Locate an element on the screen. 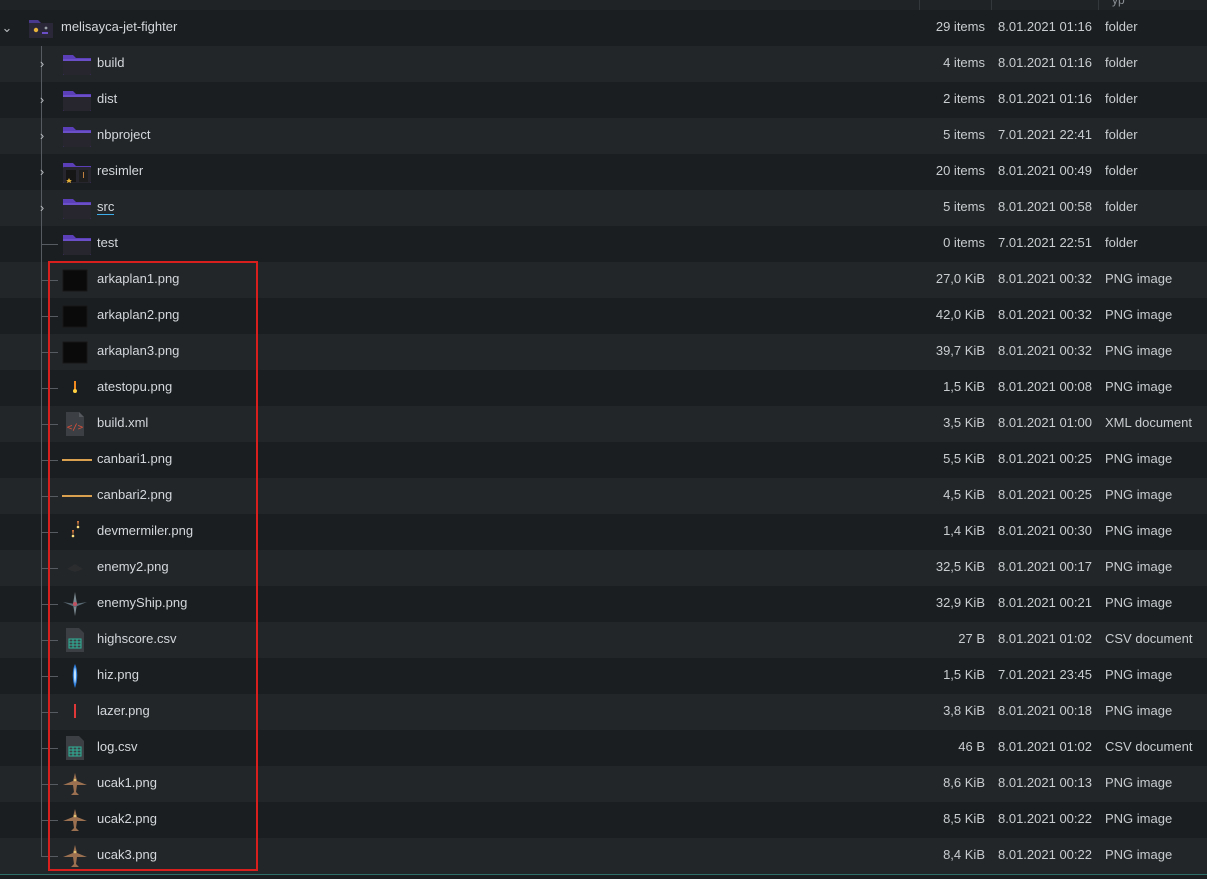 Image resolution: width=1207 pixels, height=879 pixels. speed-boost-thumbnail-icon is located at coordinates (75, 676).